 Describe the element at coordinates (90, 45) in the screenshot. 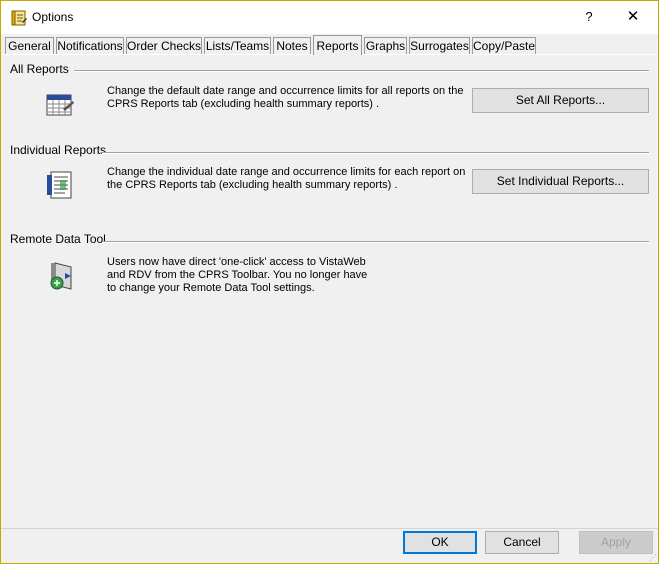

I see `tab-notifications: Notifications` at that location.